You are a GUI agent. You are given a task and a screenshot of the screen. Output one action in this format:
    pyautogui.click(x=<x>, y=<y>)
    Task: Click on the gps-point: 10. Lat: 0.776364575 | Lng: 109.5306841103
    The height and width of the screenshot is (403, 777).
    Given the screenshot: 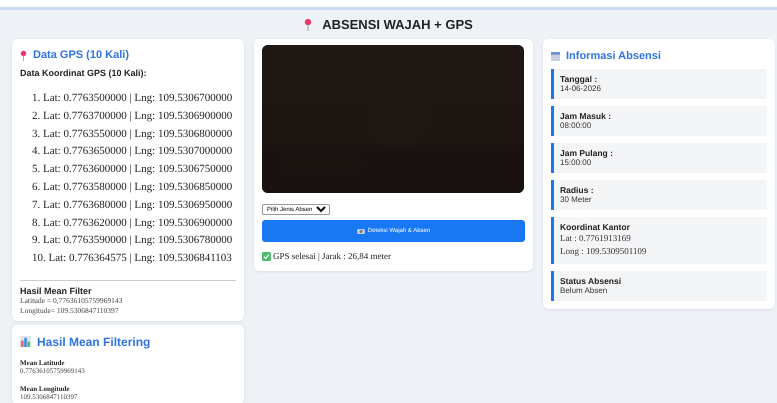 What is the action you would take?
    pyautogui.click(x=132, y=258)
    